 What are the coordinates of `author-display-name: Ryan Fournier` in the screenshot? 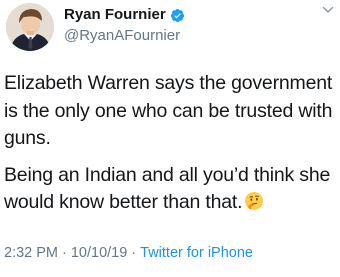 It's located at (115, 15).